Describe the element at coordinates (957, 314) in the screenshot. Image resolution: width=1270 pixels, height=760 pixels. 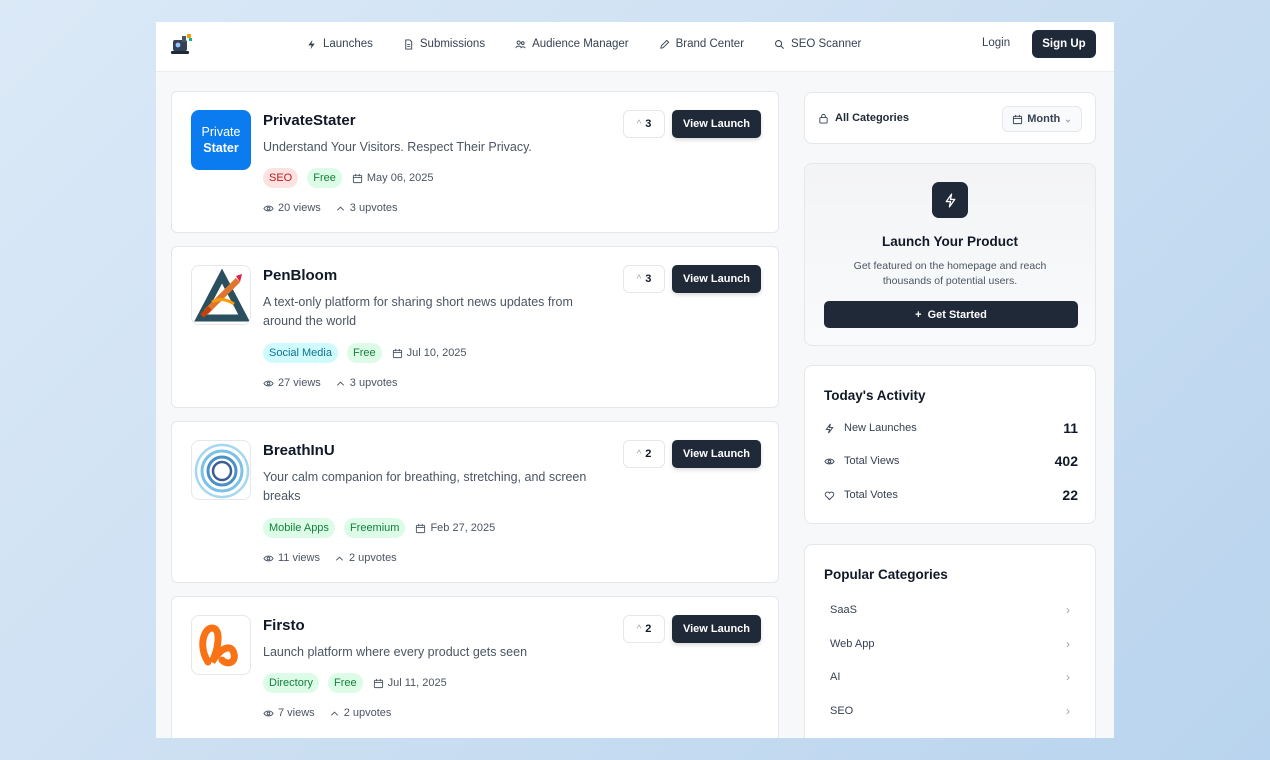
I see `get-started-label: Get Started` at that location.